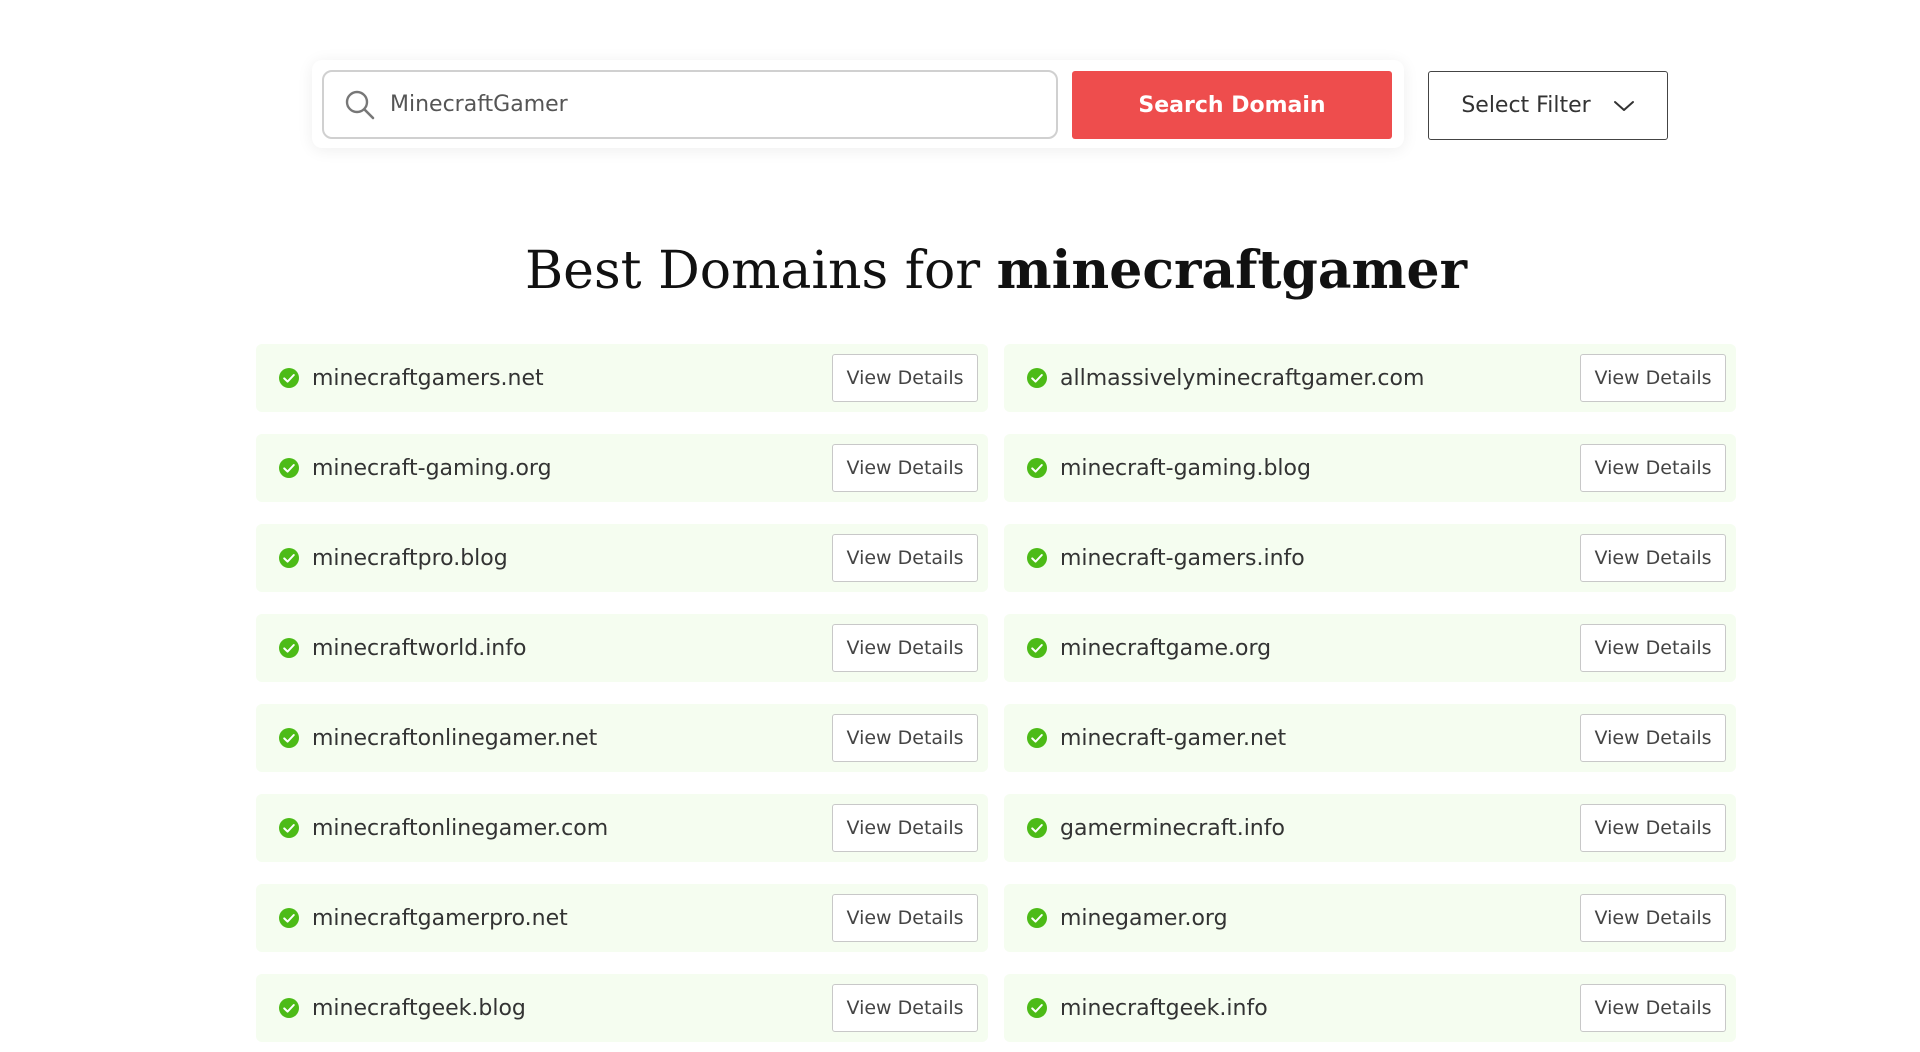 This screenshot has height=1052, width=1920. I want to click on domain-result-row: minecraftgeek.blog View Details, so click(622, 1008).